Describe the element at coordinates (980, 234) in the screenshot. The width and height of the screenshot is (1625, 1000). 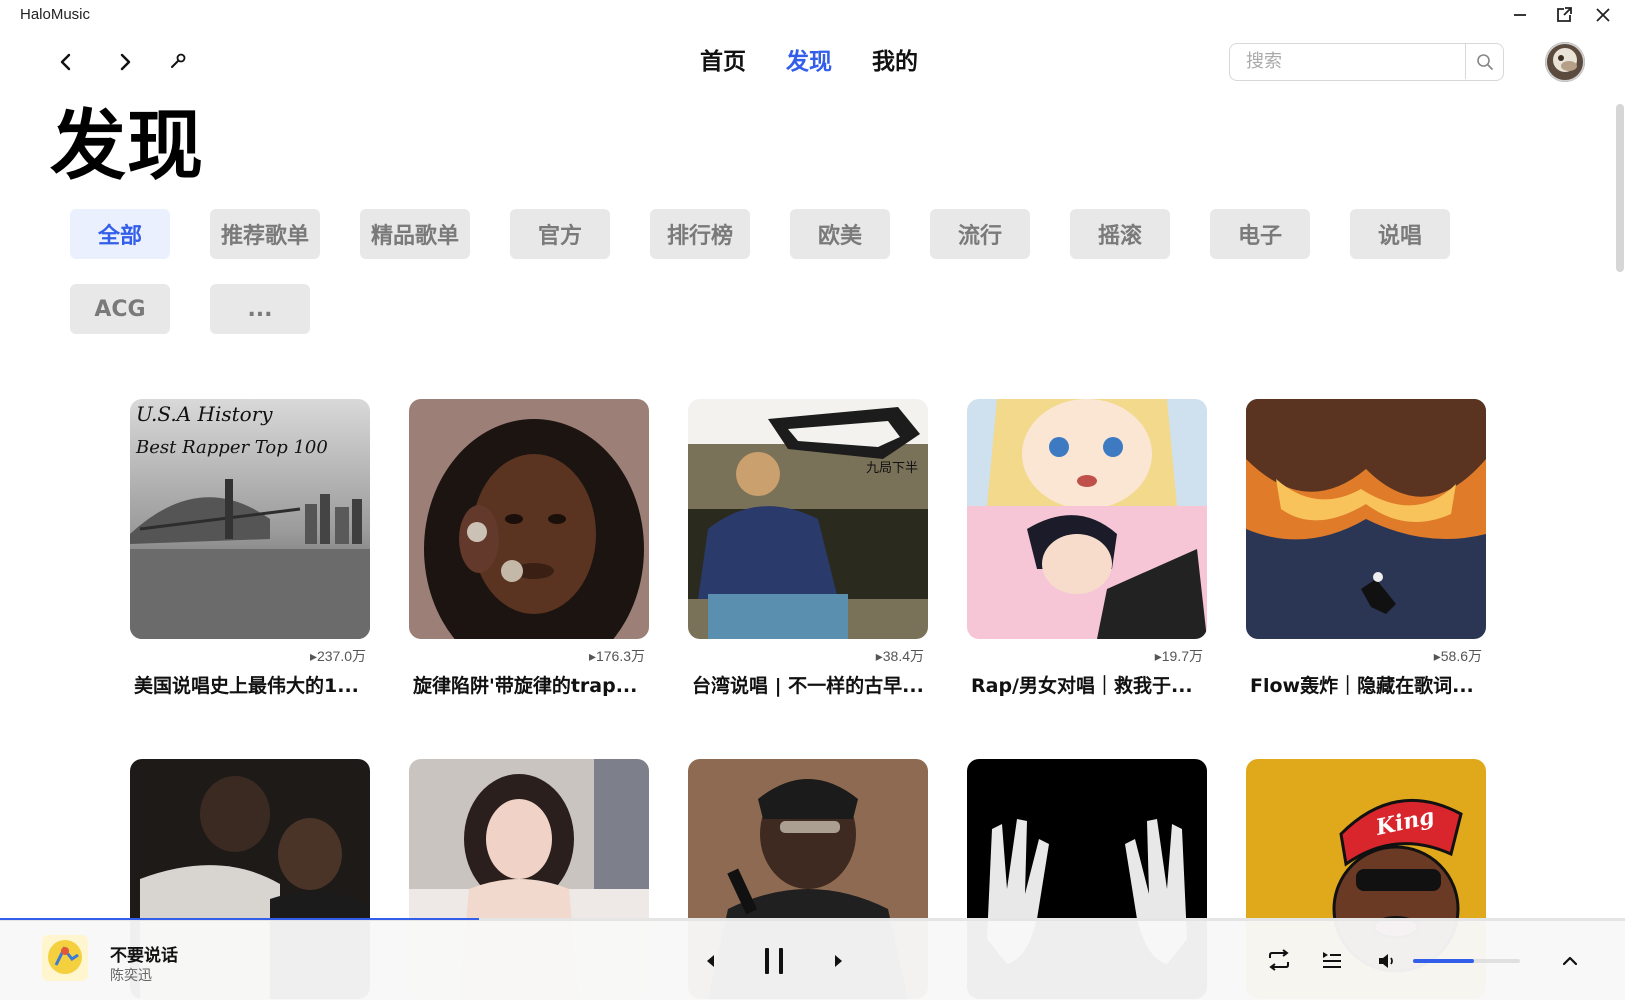
I see `category-pop: 流行` at that location.